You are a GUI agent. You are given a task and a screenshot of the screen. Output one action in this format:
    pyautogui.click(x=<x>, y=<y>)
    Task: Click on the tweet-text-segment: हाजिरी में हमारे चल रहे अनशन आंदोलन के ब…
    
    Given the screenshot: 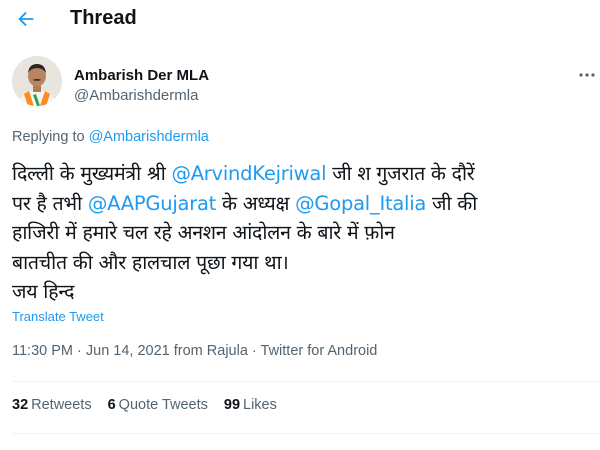 What is the action you would take?
    pyautogui.click(x=203, y=232)
    